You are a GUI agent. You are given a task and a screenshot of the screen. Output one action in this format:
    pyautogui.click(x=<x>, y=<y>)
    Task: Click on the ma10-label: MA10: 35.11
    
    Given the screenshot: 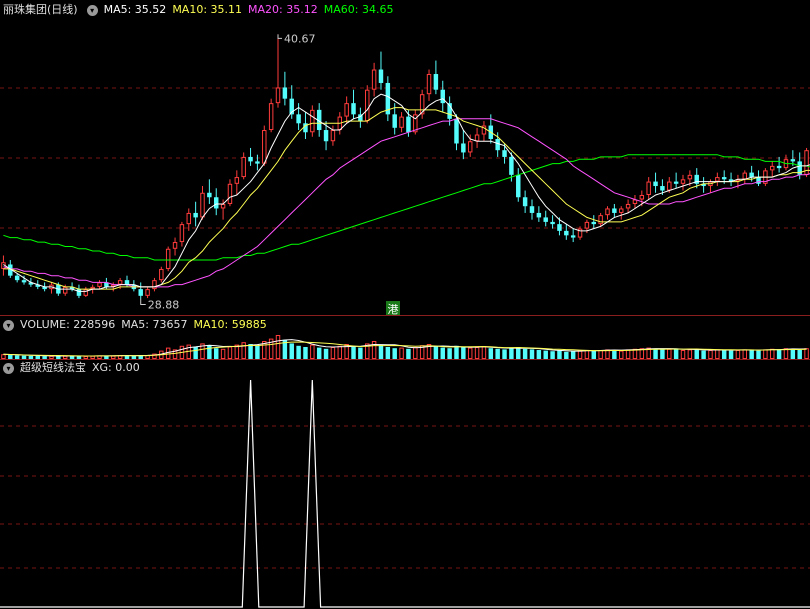 What is the action you would take?
    pyautogui.click(x=207, y=9)
    